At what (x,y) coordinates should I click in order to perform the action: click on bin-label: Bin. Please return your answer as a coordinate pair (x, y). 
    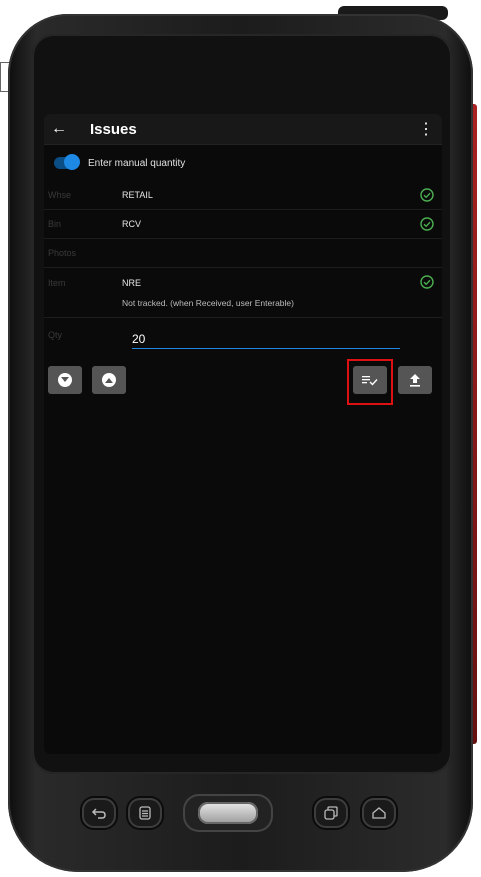
    Looking at the image, I should click on (55, 224).